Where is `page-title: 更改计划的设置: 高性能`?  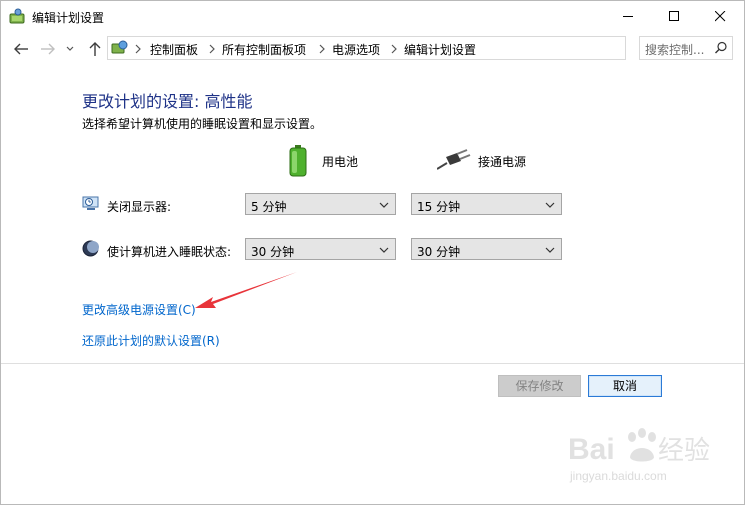
page-title: 更改计划的设置: 高性能 is located at coordinates (167, 101).